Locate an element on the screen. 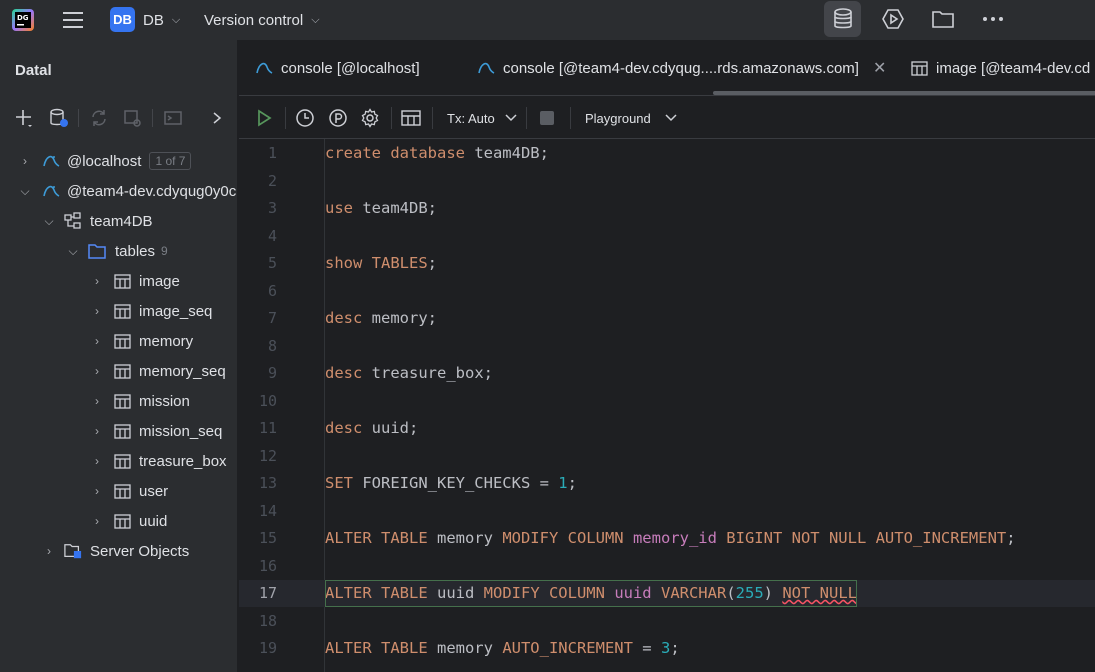 The height and width of the screenshot is (672, 1095). line-number: 3 is located at coordinates (272, 208).